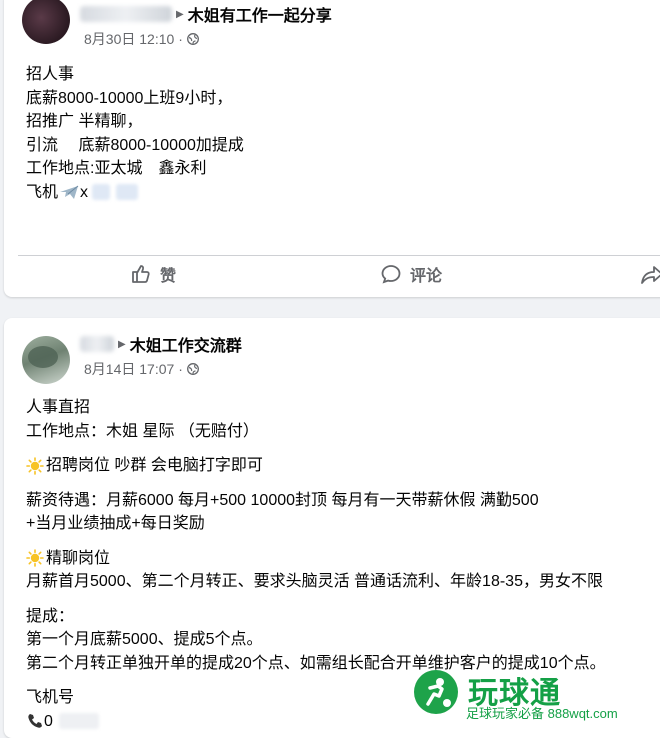 This screenshot has width=660, height=738. I want to click on post-header: ▶ 木姐有工作一起分享, so click(206, 14).